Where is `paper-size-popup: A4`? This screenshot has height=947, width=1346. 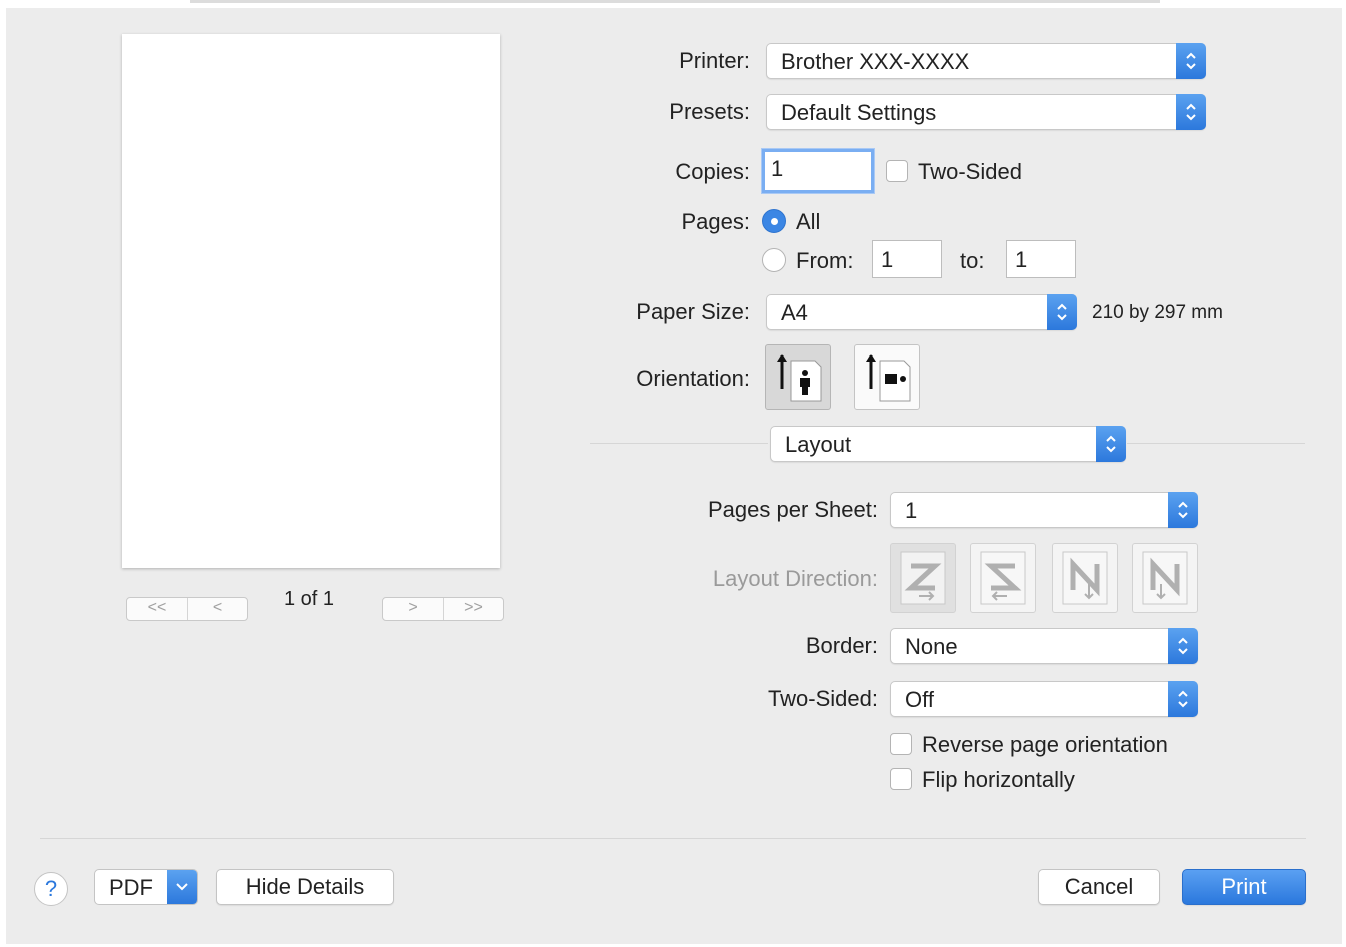
paper-size-popup: A4 is located at coordinates (921, 312).